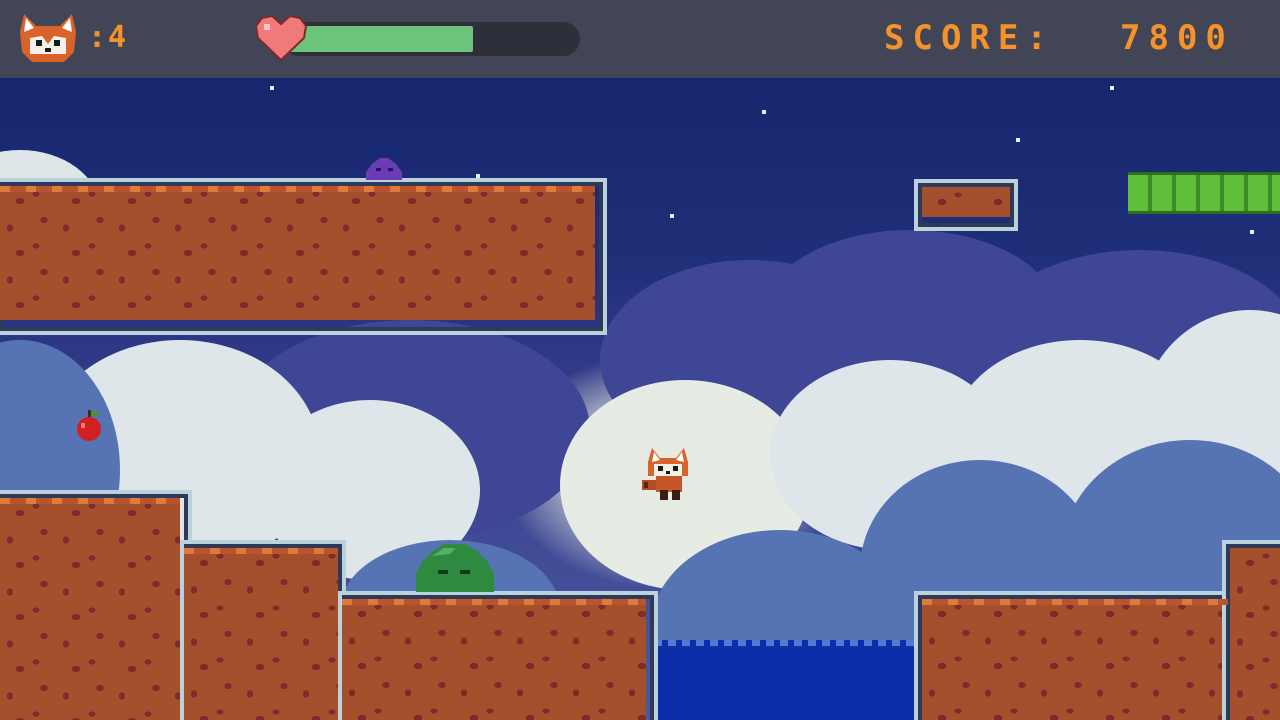  What do you see at coordinates (494, 659) in the screenshot?
I see `ground-step-low` at bounding box center [494, 659].